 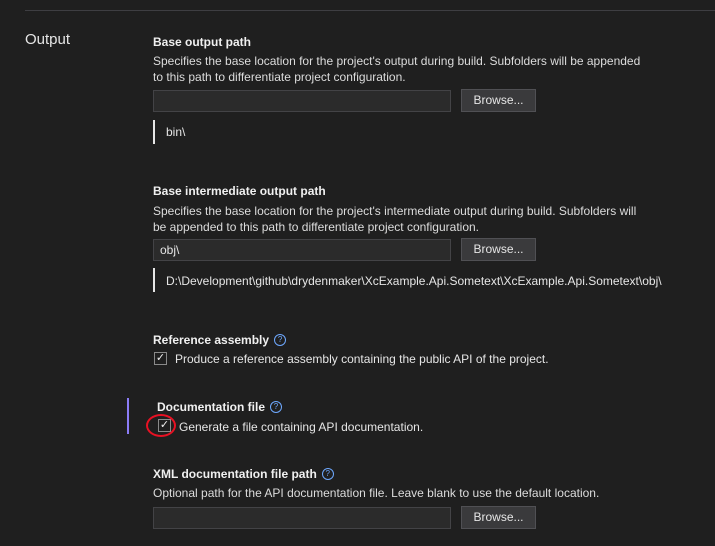 I want to click on reference-assembly-title: Reference assembly ?, so click(x=220, y=340).